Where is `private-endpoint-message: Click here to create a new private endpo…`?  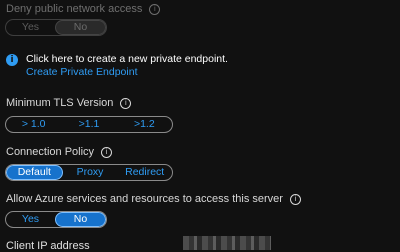 private-endpoint-message: Click here to create a new private endpo… is located at coordinates (127, 59).